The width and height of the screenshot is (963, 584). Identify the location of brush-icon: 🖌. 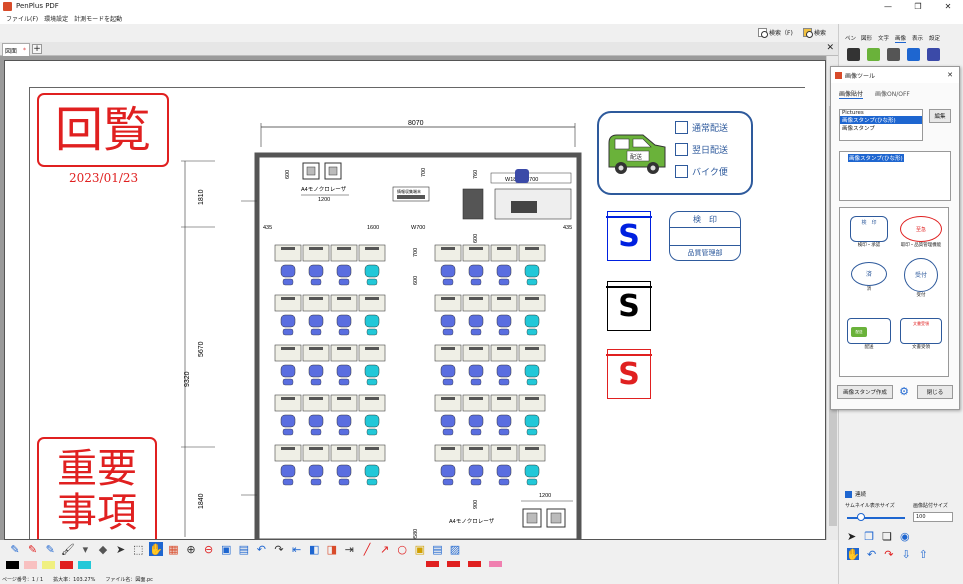
(68, 549).